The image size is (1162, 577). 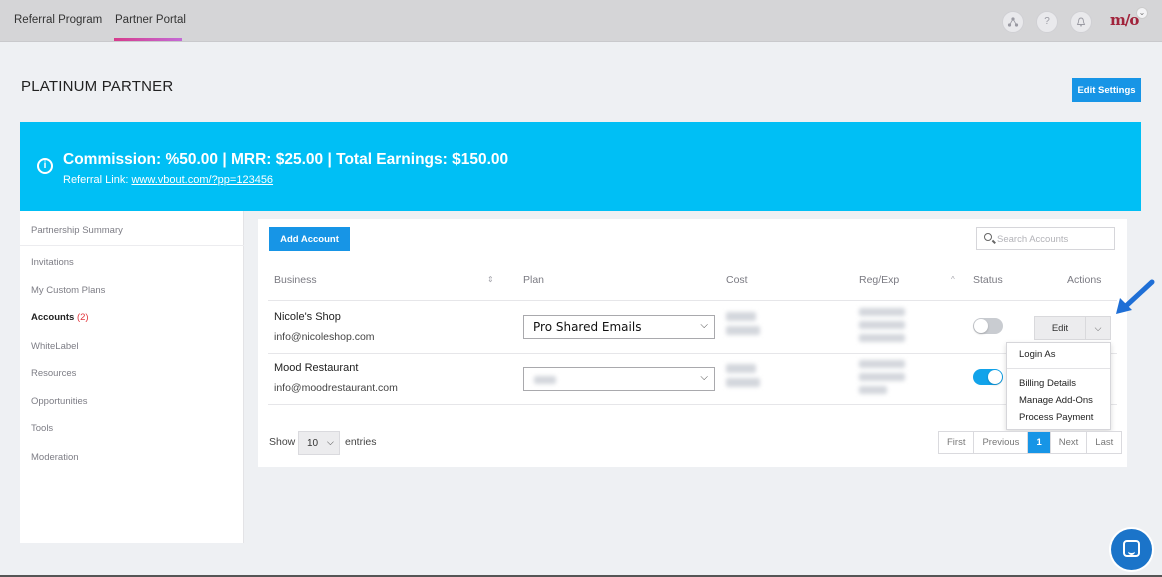 What do you see at coordinates (307, 317) in the screenshot?
I see `row-1-business-name: Nicole's Shop` at bounding box center [307, 317].